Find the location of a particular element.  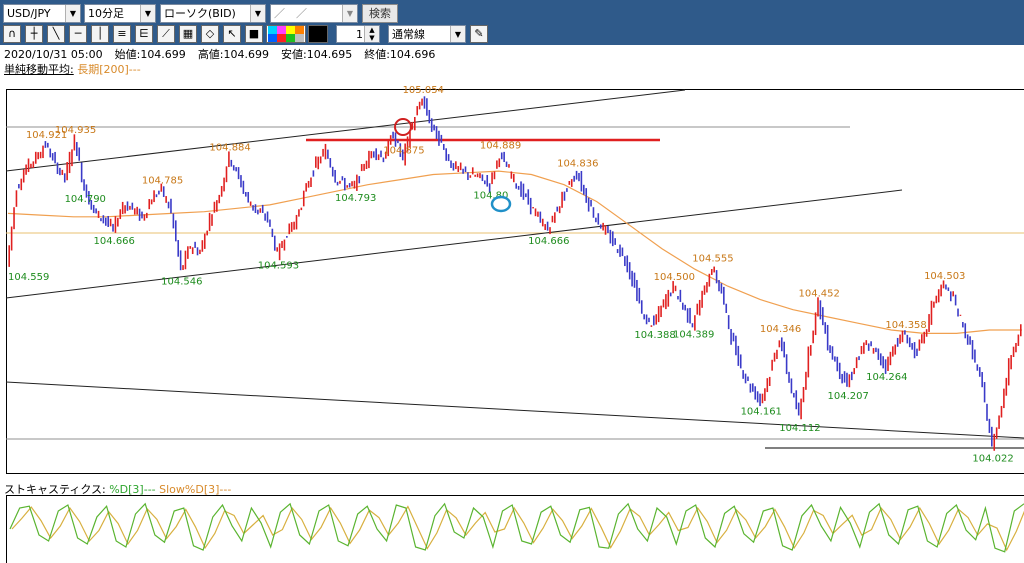

high-label: 104.555 is located at coordinates (712, 258).